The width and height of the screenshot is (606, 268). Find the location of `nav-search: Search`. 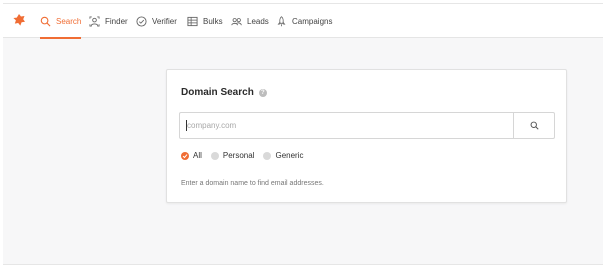

nav-search: Search is located at coordinates (61, 21).